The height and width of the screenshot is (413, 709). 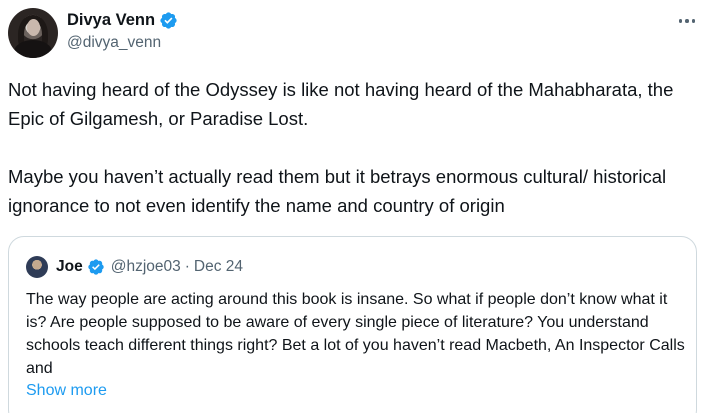 What do you see at coordinates (33, 27) in the screenshot?
I see `avatar-face` at bounding box center [33, 27].